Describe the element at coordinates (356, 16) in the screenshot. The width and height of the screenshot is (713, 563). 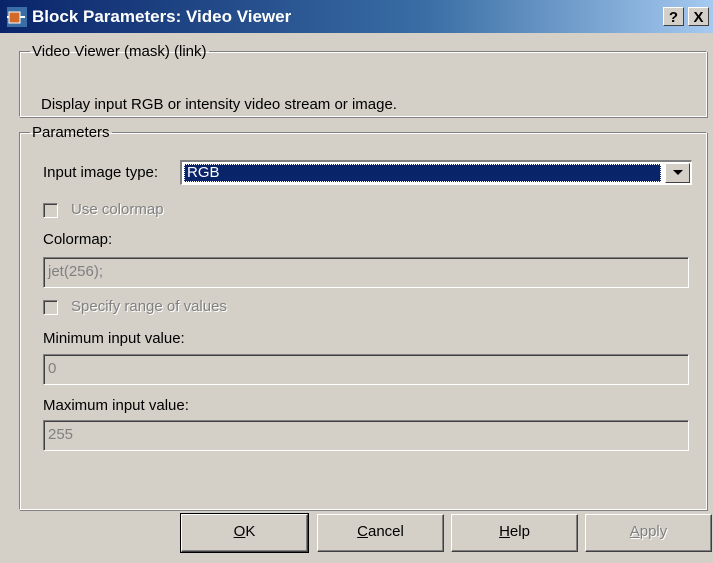
I see `title-bar: Block Parameters: Video Viewer ? X` at that location.